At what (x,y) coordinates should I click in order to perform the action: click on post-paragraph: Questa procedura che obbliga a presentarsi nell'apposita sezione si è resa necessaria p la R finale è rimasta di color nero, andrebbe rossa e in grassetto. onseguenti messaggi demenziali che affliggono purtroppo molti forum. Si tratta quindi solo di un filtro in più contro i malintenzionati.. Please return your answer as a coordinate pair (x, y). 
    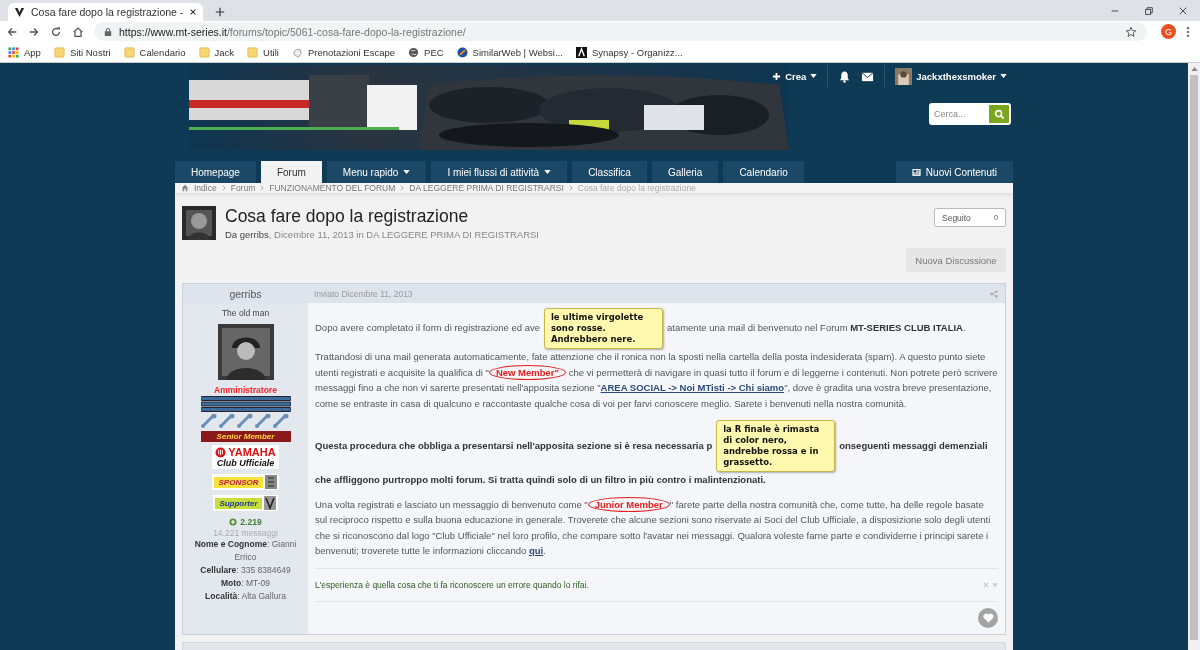
    Looking at the image, I should click on (656, 454).